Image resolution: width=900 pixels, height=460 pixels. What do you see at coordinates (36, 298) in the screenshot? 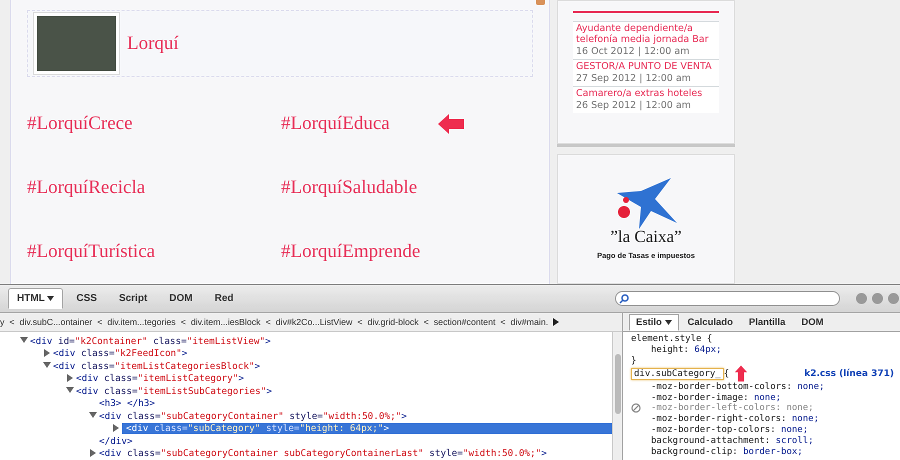
I see `panel-tab: HTML` at bounding box center [36, 298].